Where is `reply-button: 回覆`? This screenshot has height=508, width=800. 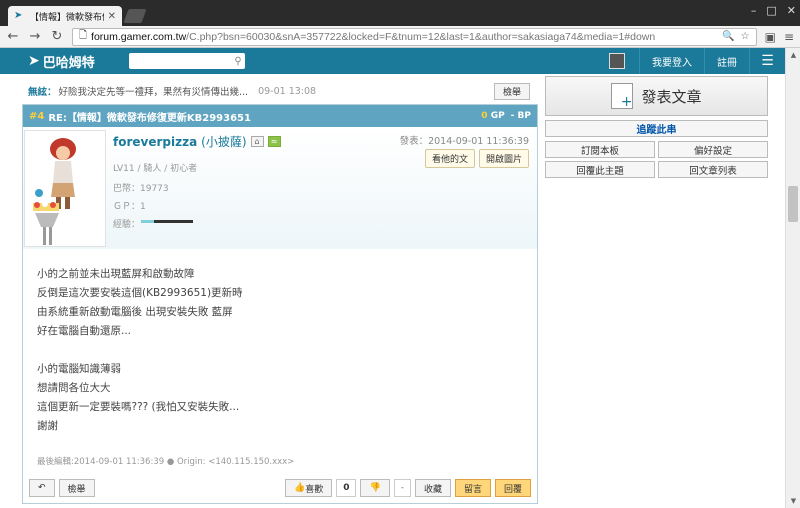 reply-button: 回覆 is located at coordinates (512, 488).